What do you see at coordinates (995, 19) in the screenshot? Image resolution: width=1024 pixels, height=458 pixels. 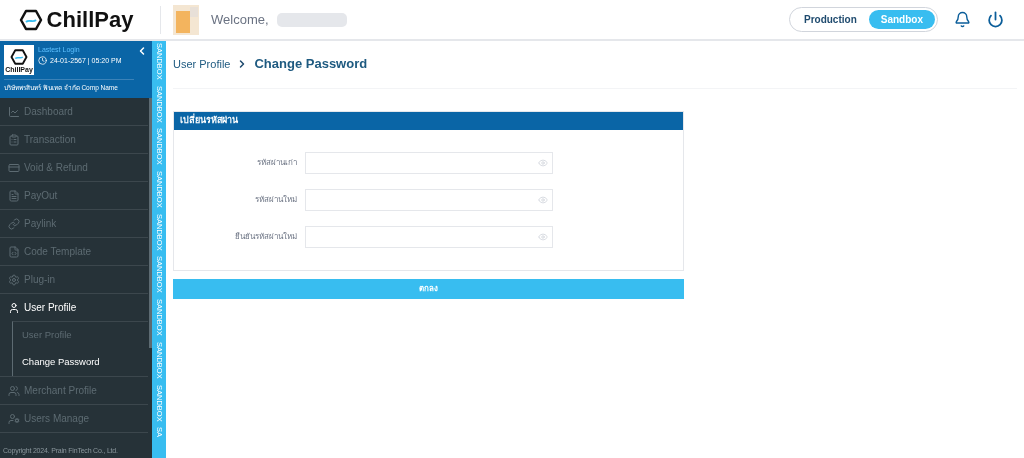 I see `power-icon` at bounding box center [995, 19].